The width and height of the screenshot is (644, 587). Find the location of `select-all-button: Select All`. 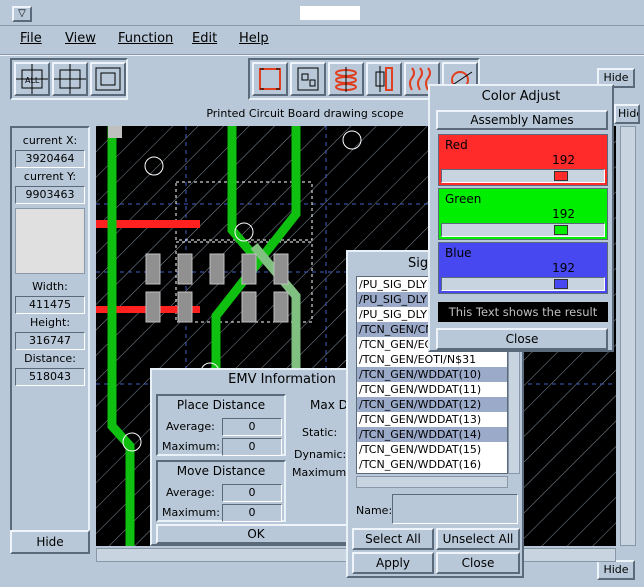

select-all-button: Select All is located at coordinates (393, 539).